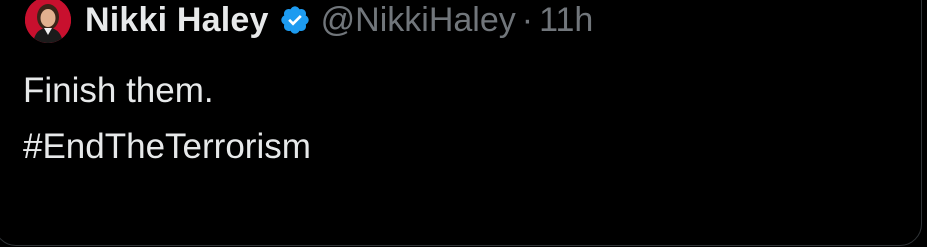 The image size is (927, 247). What do you see at coordinates (167, 147) in the screenshot?
I see `hashtag-link: #EndTheTerrorism` at bounding box center [167, 147].